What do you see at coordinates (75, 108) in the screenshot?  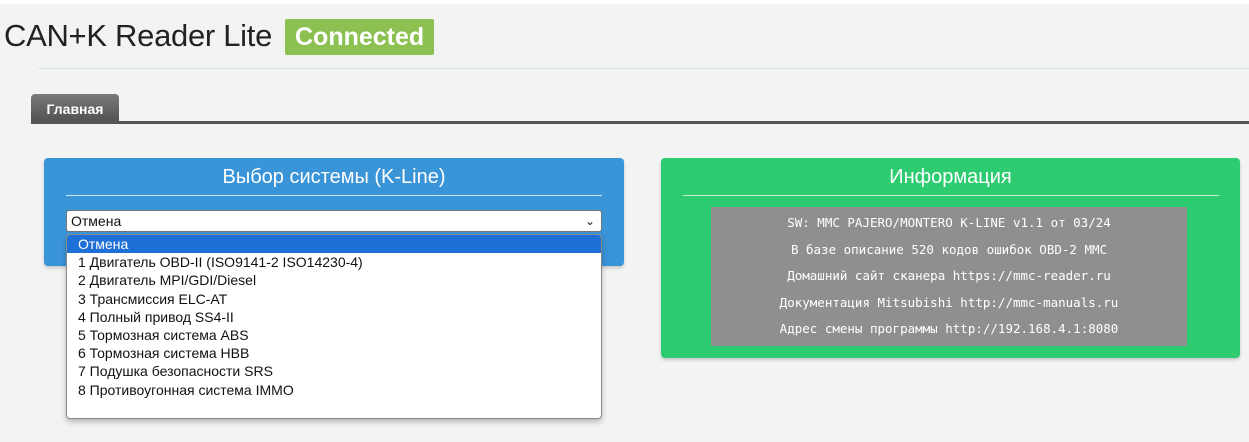 I see `tab-main: Главная` at bounding box center [75, 108].